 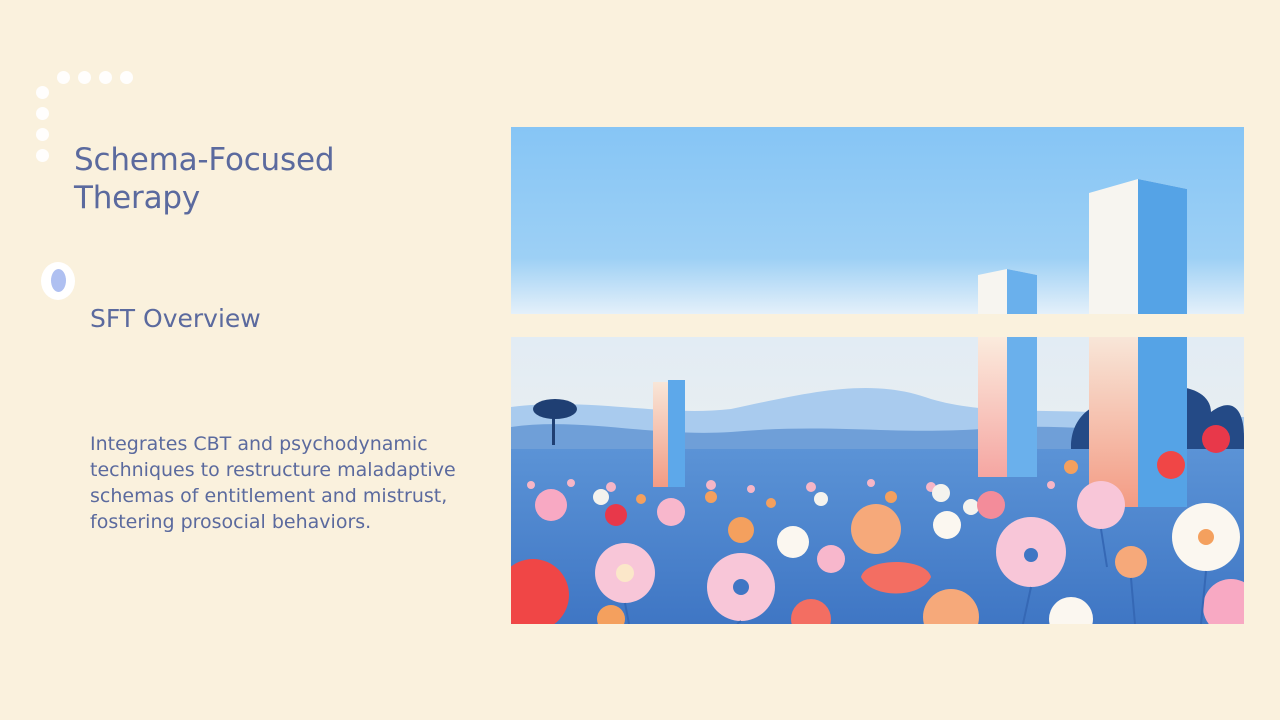 I want to click on section-subtitle: SFT Overview, so click(x=175, y=318).